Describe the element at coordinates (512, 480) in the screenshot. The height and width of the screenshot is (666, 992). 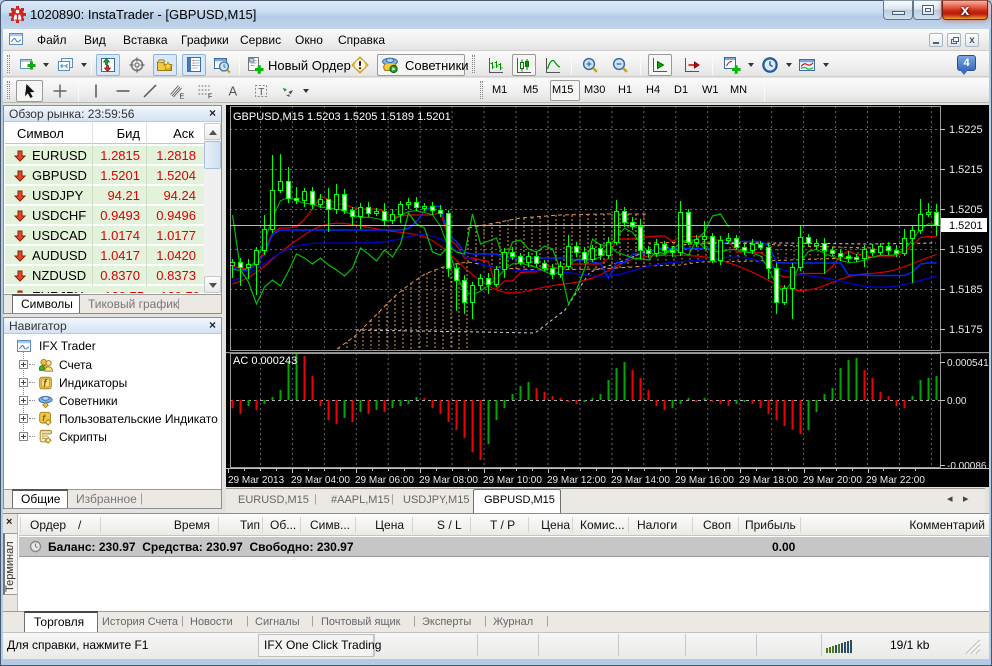
I see `svg-text: 29 Mar 10:00` at that location.